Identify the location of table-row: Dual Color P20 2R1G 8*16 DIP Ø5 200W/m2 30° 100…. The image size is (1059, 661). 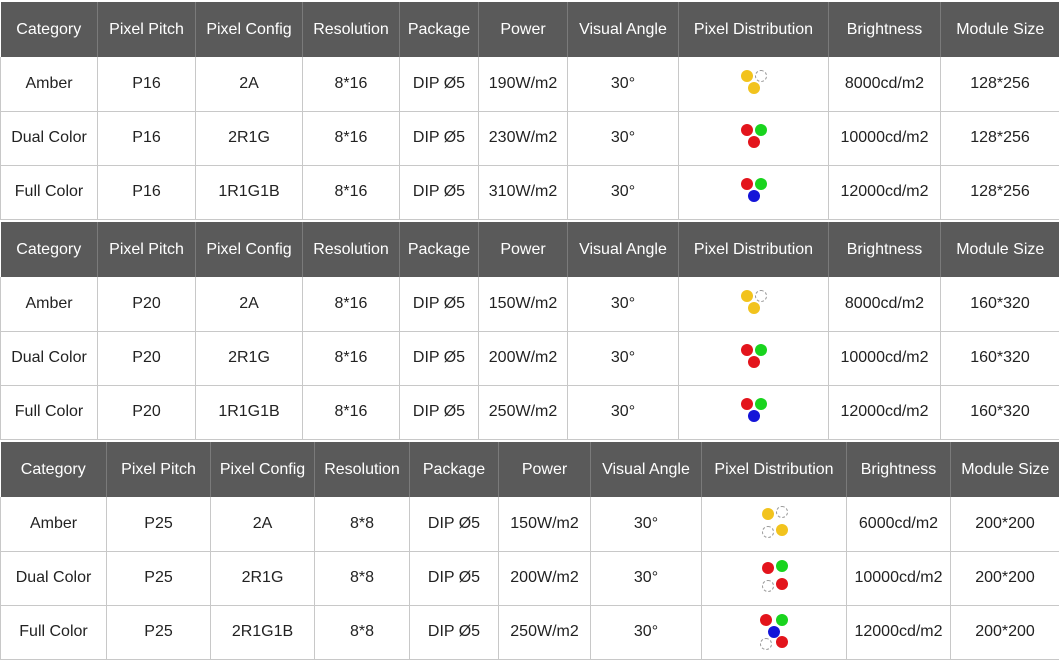
(529, 358).